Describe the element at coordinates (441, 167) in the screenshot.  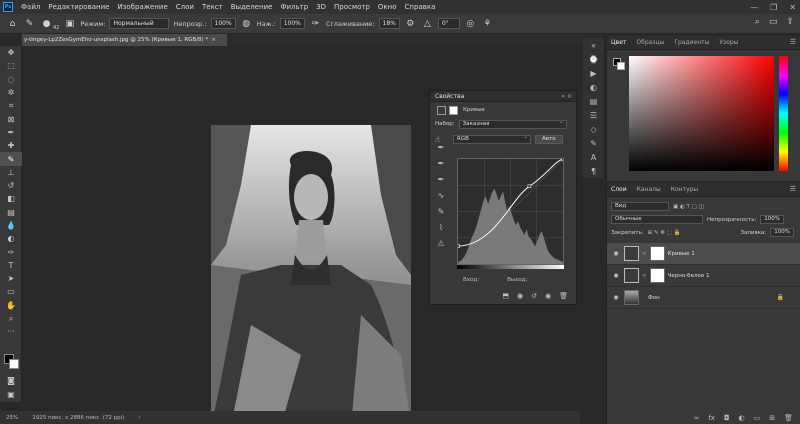
I see `sample-gray-eyedropper-icon: ✒` at that location.